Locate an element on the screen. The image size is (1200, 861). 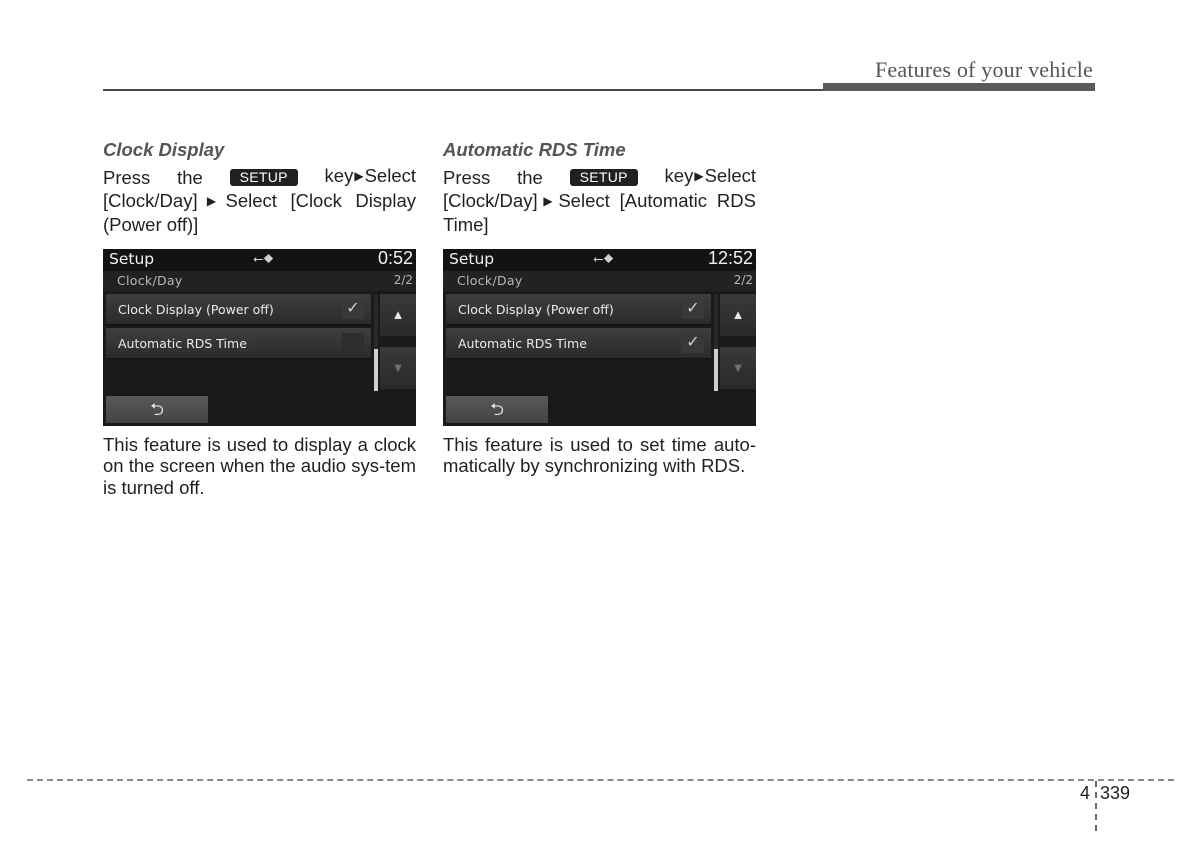
footer-vertical-divider is located at coordinates (1096, 806).